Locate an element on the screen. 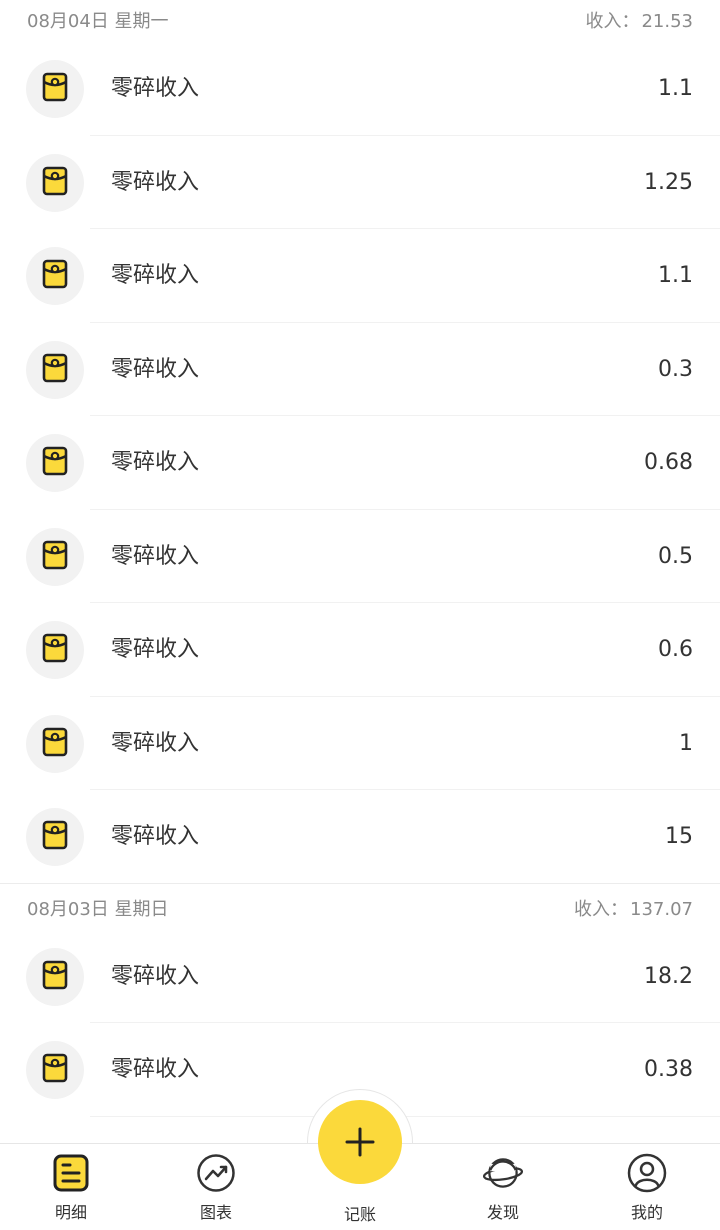 This screenshot has height=1230, width=720. tab-me: 我的 is located at coordinates (647, 1187).